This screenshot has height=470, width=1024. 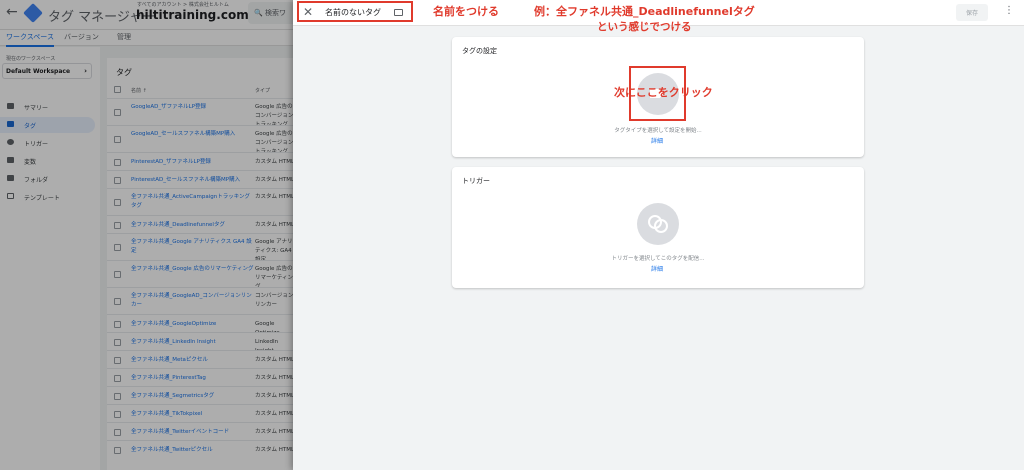 What do you see at coordinates (476, 181) in the screenshot?
I see `trigger-title: トリガー` at bounding box center [476, 181].